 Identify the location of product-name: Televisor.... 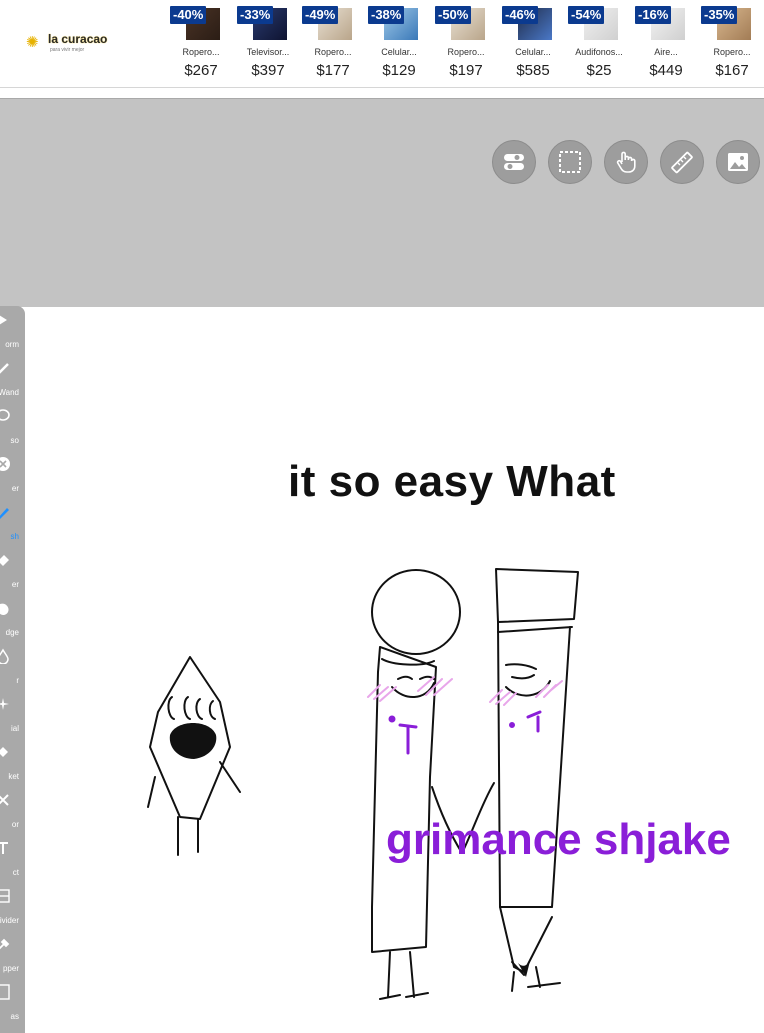
(268, 52).